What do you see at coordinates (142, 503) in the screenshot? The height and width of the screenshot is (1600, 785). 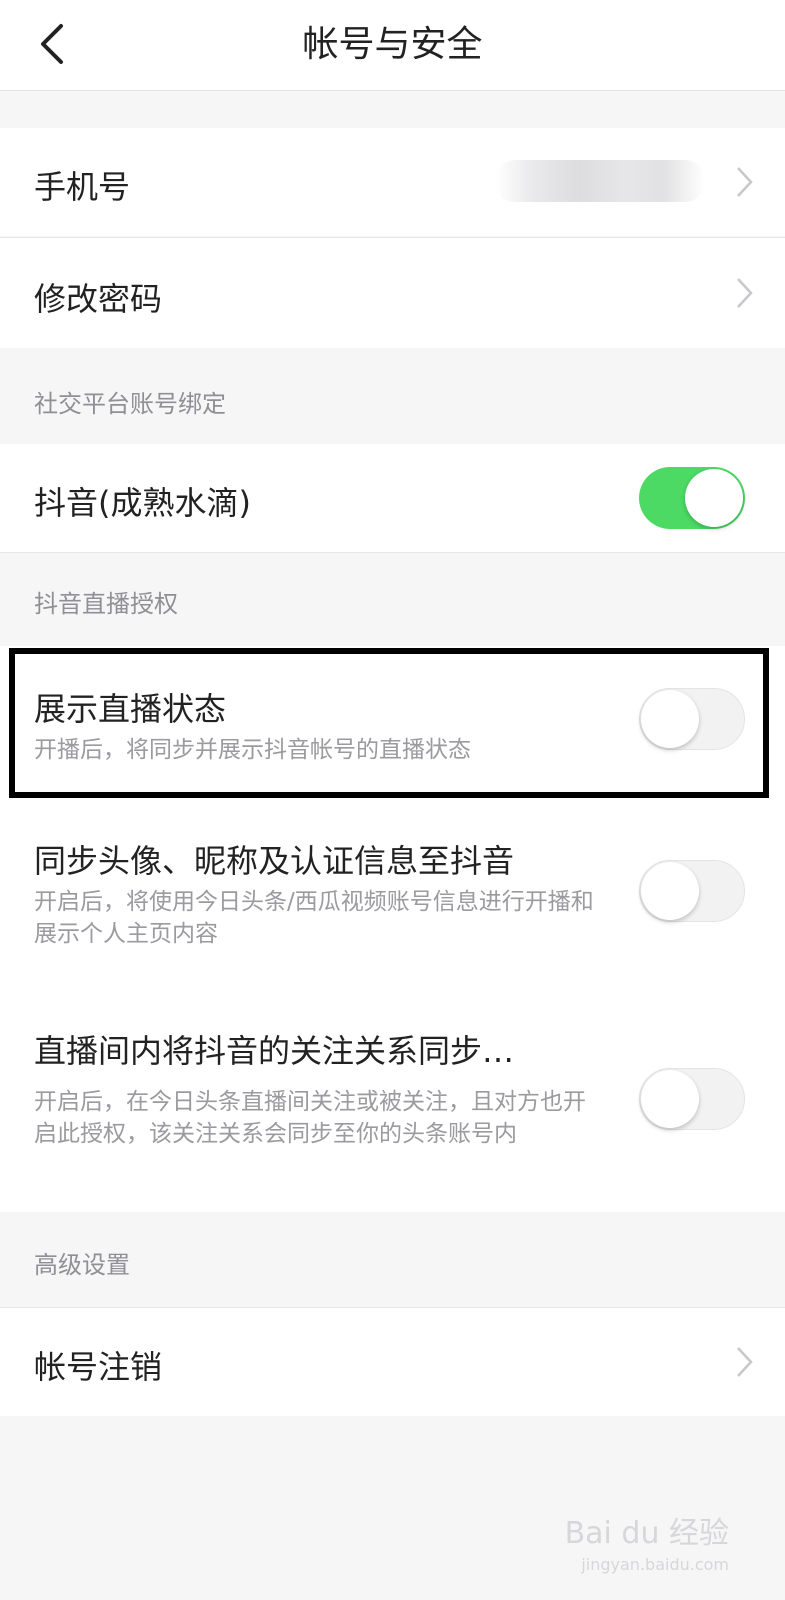 I see `douyin-label: 抖音(成熟水滴)` at bounding box center [142, 503].